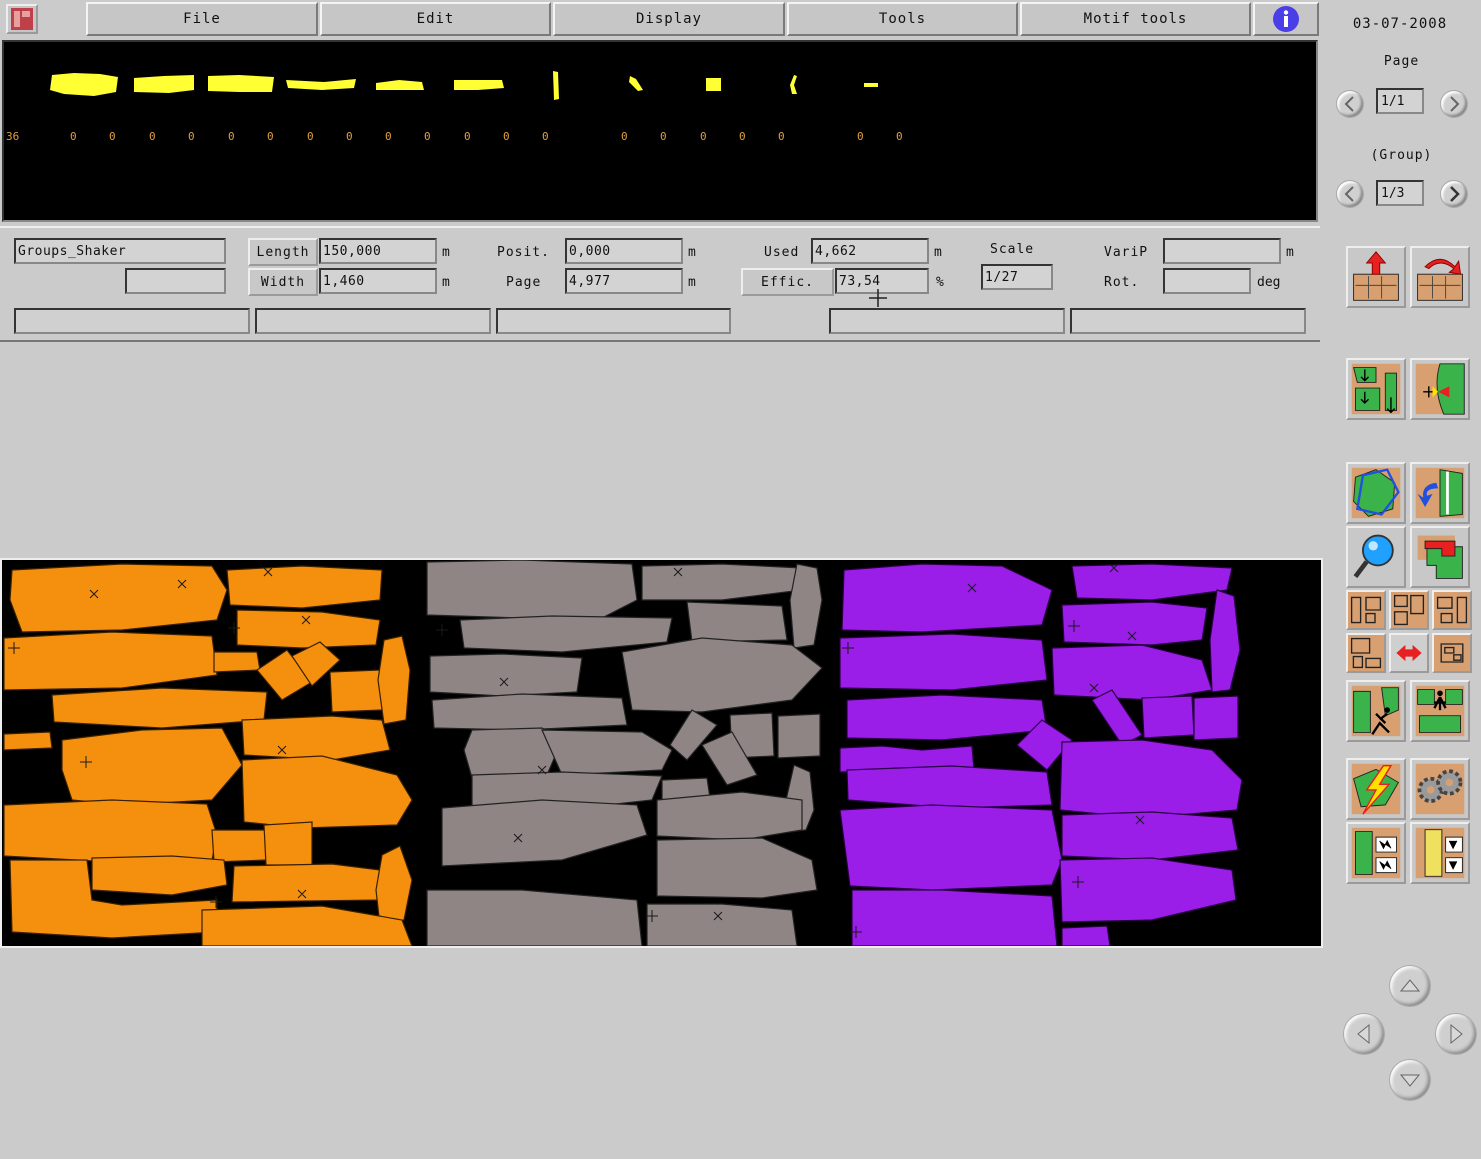 The height and width of the screenshot is (1159, 1481). What do you see at coordinates (152, 136) in the screenshot?
I see `thumbnail-count-3: 0` at bounding box center [152, 136].